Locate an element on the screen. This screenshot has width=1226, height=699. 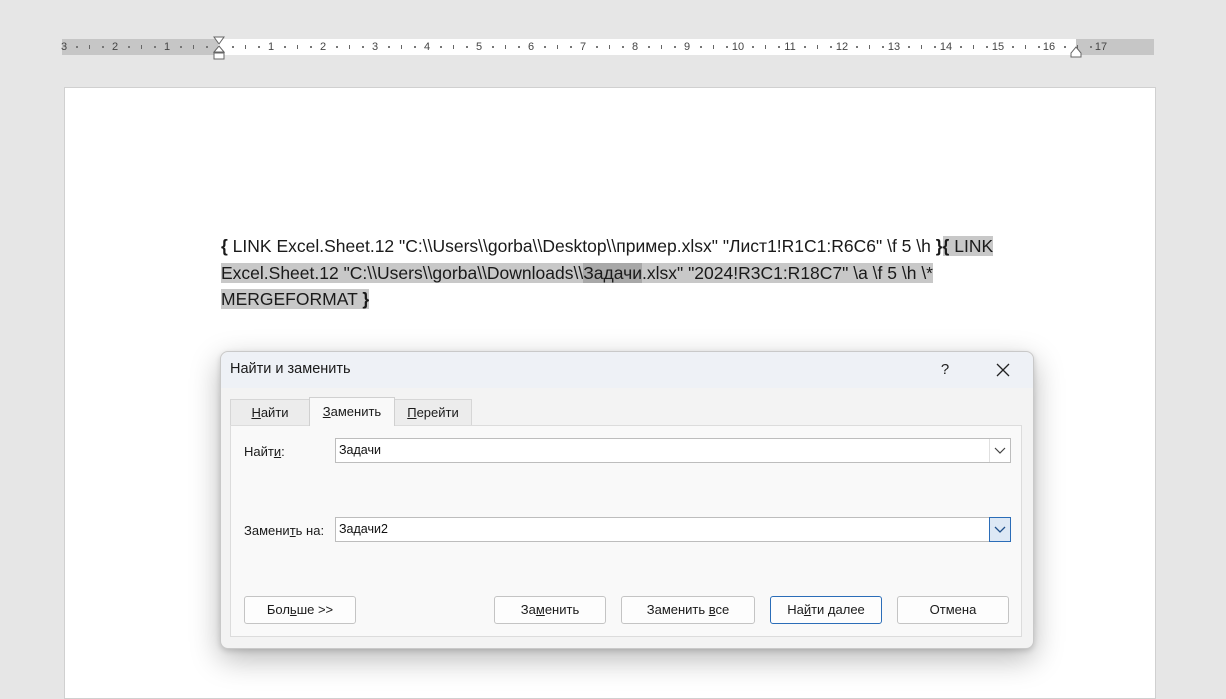
find-input-value: Задачи is located at coordinates (360, 450).